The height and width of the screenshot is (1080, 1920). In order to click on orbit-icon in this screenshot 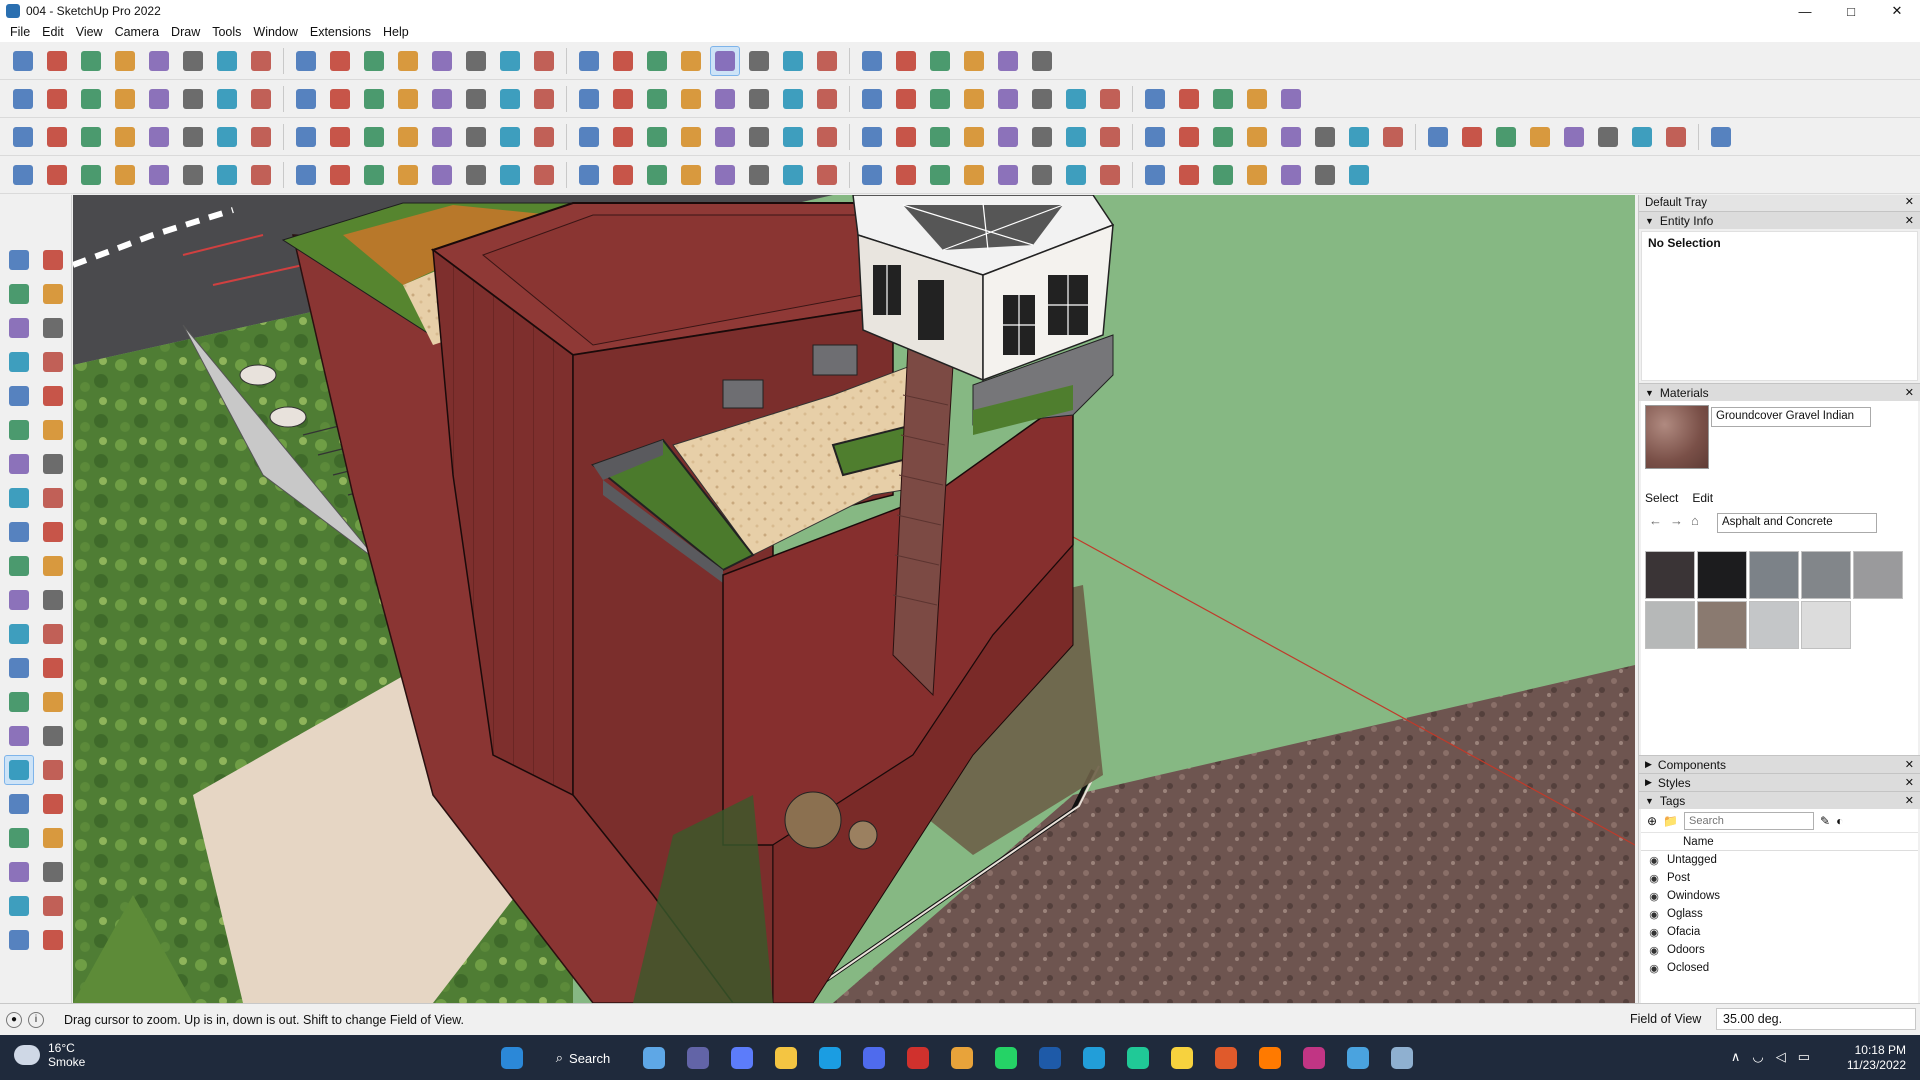, I will do `click(19, 736)`.